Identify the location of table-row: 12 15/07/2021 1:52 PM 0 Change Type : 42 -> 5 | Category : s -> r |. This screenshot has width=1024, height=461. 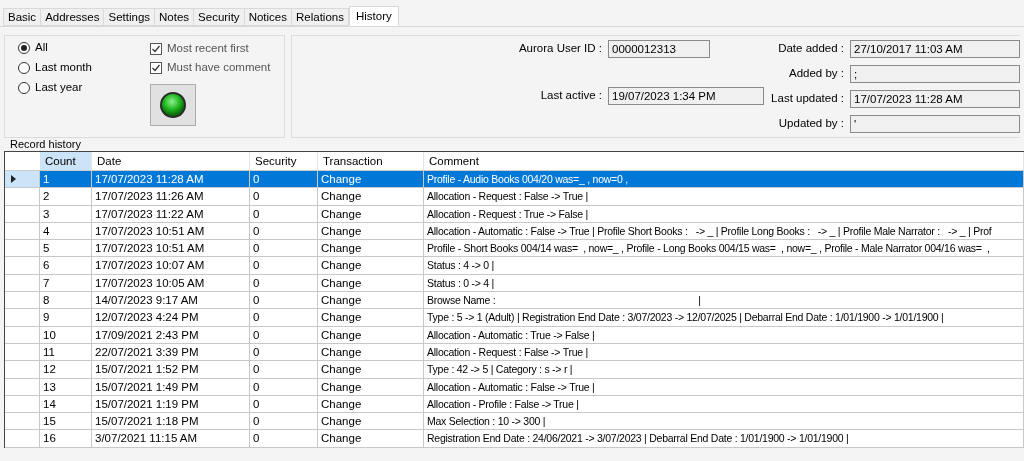
(514, 370).